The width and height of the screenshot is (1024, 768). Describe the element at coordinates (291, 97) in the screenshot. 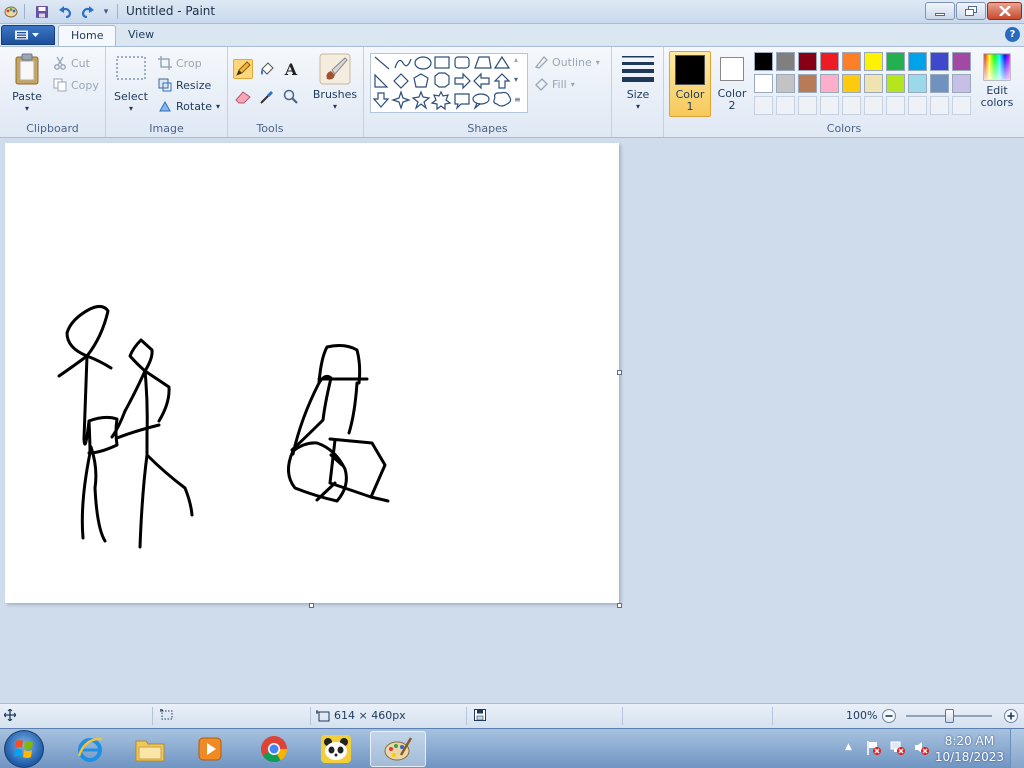

I see `magnifier-tool` at that location.